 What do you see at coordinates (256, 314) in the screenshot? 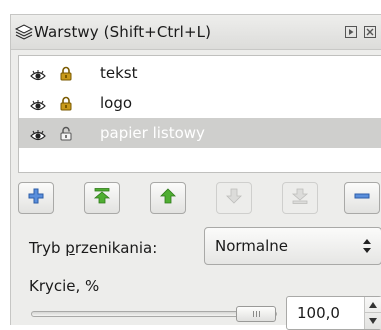
I see `opacity-slider-handle` at bounding box center [256, 314].